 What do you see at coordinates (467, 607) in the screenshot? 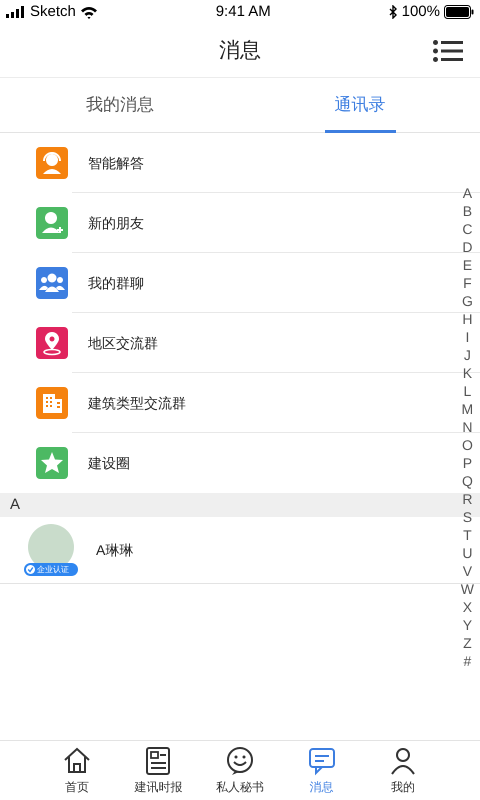
I see `index-letter: X` at bounding box center [467, 607].